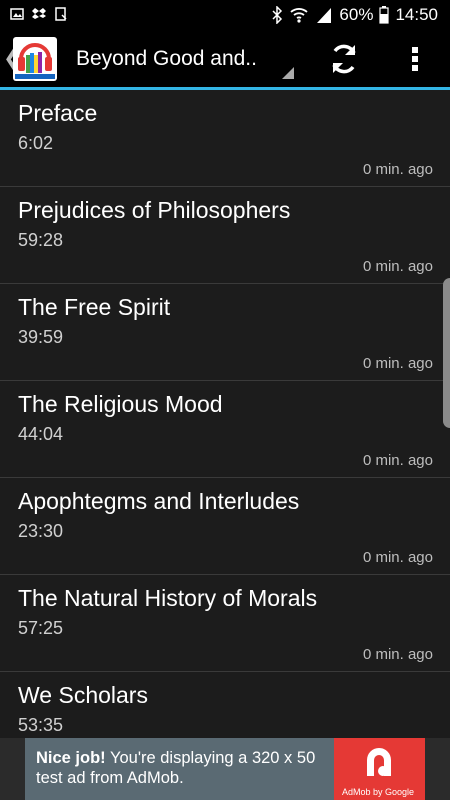 This screenshot has width=450, height=800. I want to click on clock: 14:50, so click(416, 14).